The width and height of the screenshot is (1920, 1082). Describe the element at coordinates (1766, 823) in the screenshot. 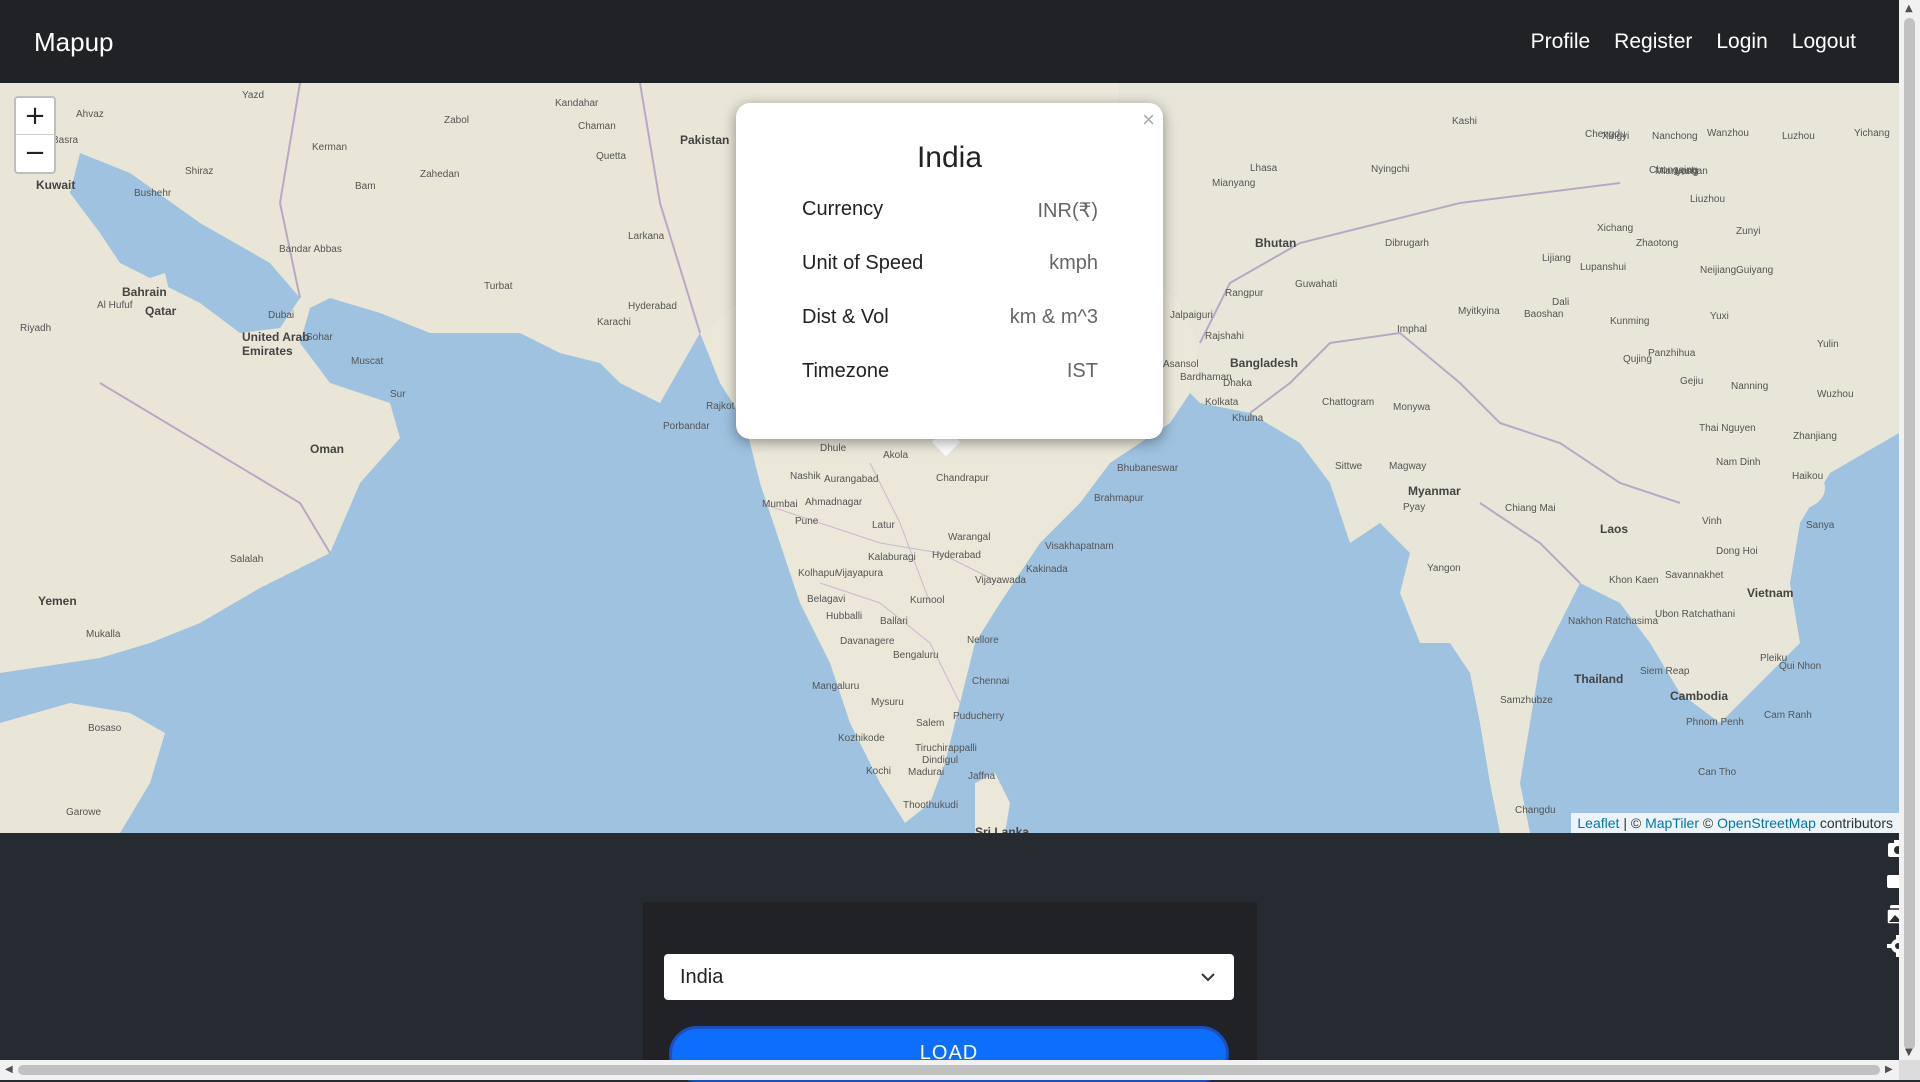

I see `osm-link: OpenStreetMap` at that location.